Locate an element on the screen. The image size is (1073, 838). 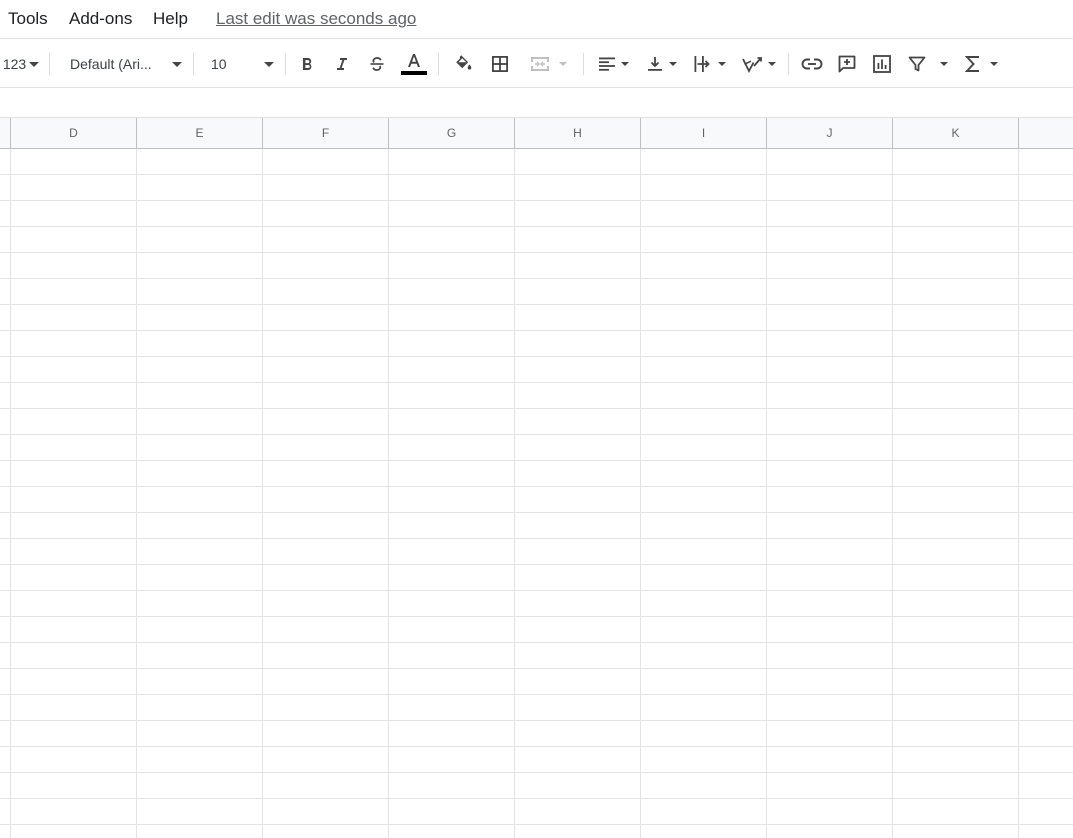
strikethrough-button is located at coordinates (377, 64).